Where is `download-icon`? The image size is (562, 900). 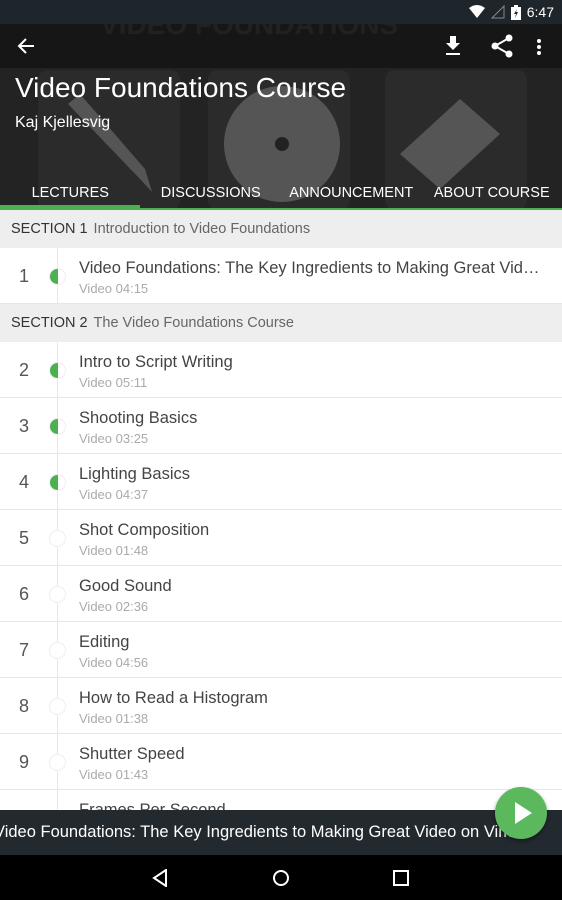
download-icon is located at coordinates (453, 46).